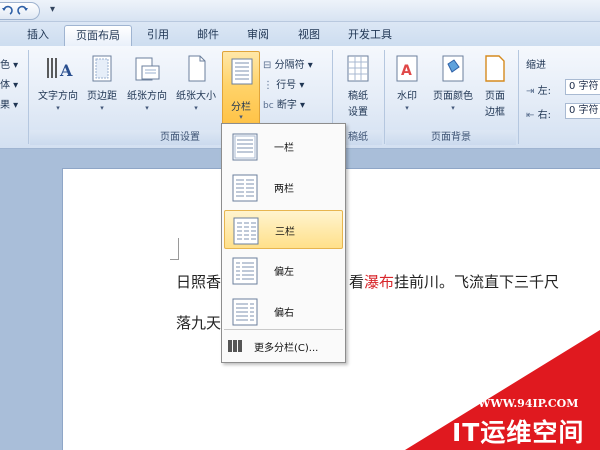 The image size is (600, 450). Describe the element at coordinates (58, 83) in the screenshot. I see `text-direction-button: A 文字方向 ▾` at that location.